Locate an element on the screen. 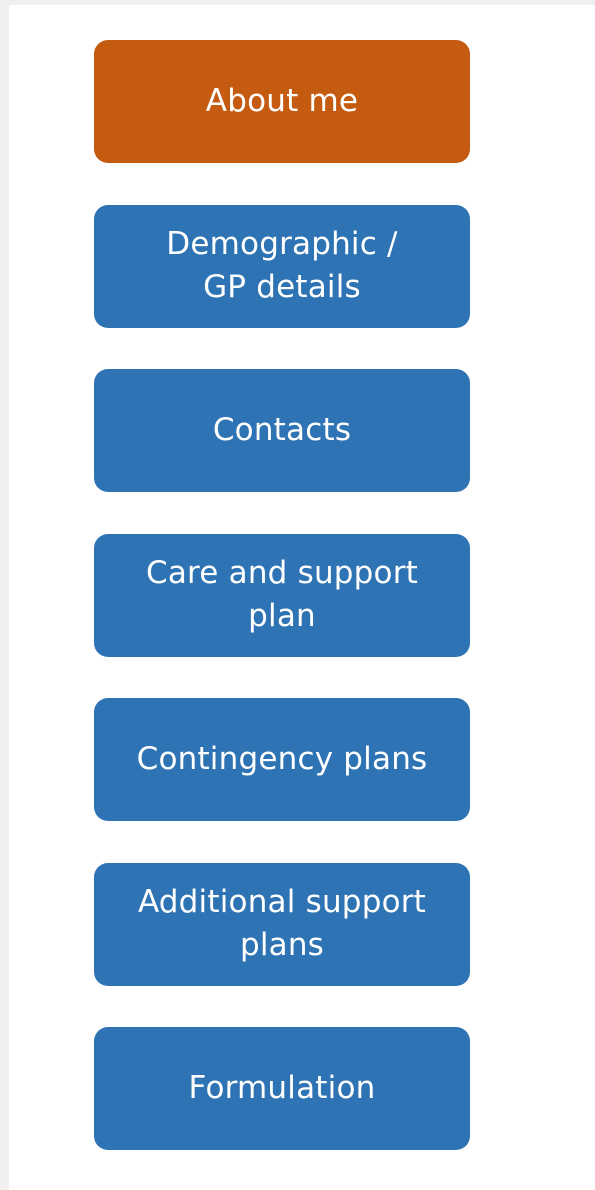 The height and width of the screenshot is (1190, 595). nav-item-contacts: Contacts is located at coordinates (282, 430).